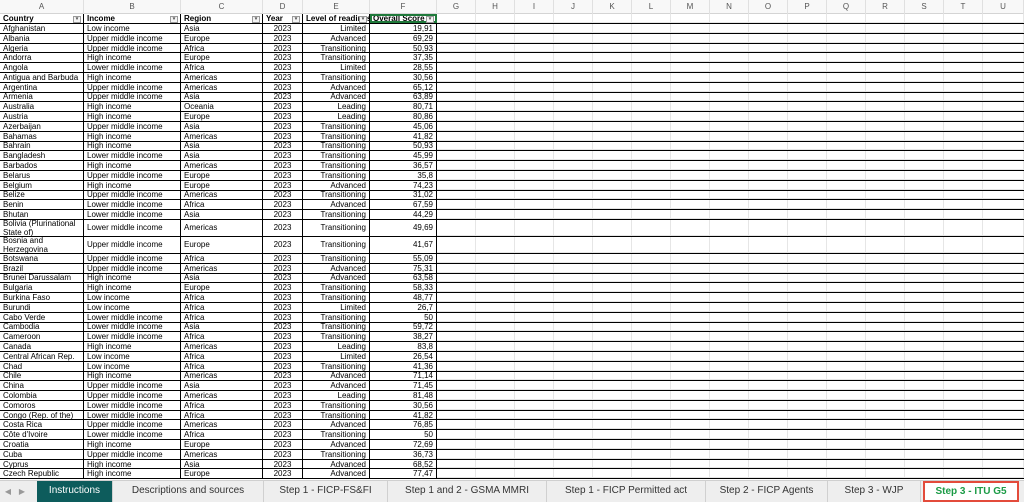 This screenshot has width=1024, height=502. I want to click on cell-country: Chile, so click(42, 376).